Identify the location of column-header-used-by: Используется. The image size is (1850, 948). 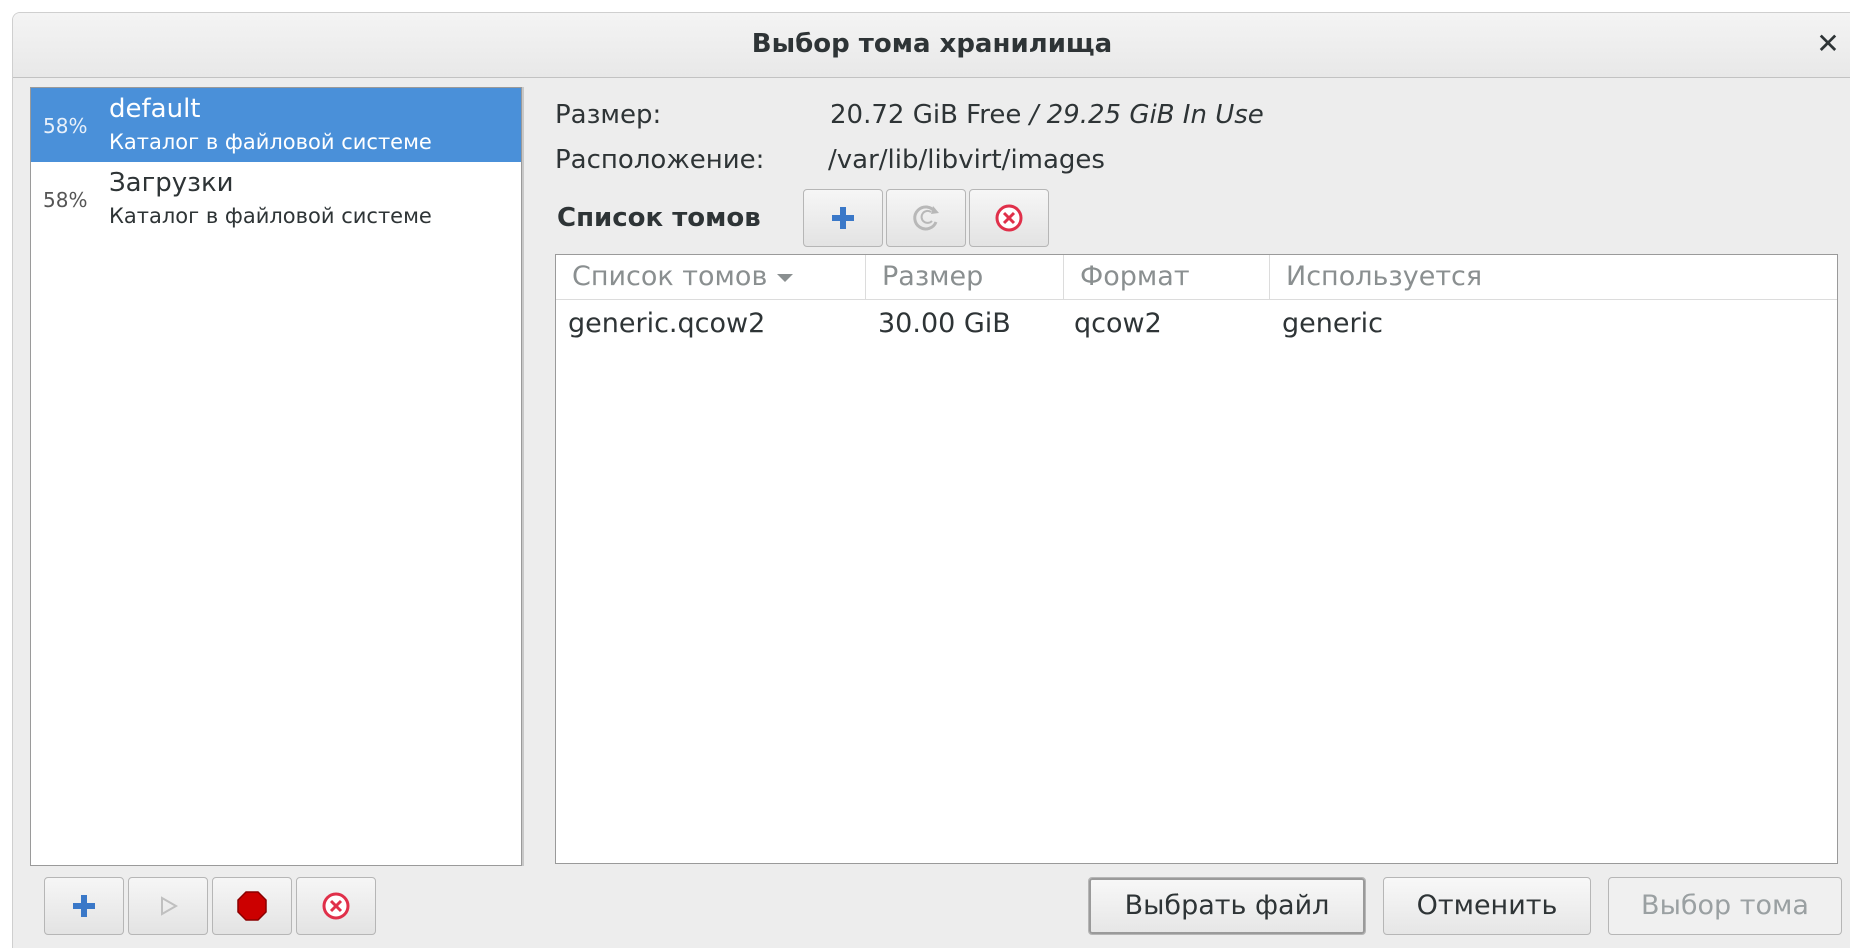
(1553, 277).